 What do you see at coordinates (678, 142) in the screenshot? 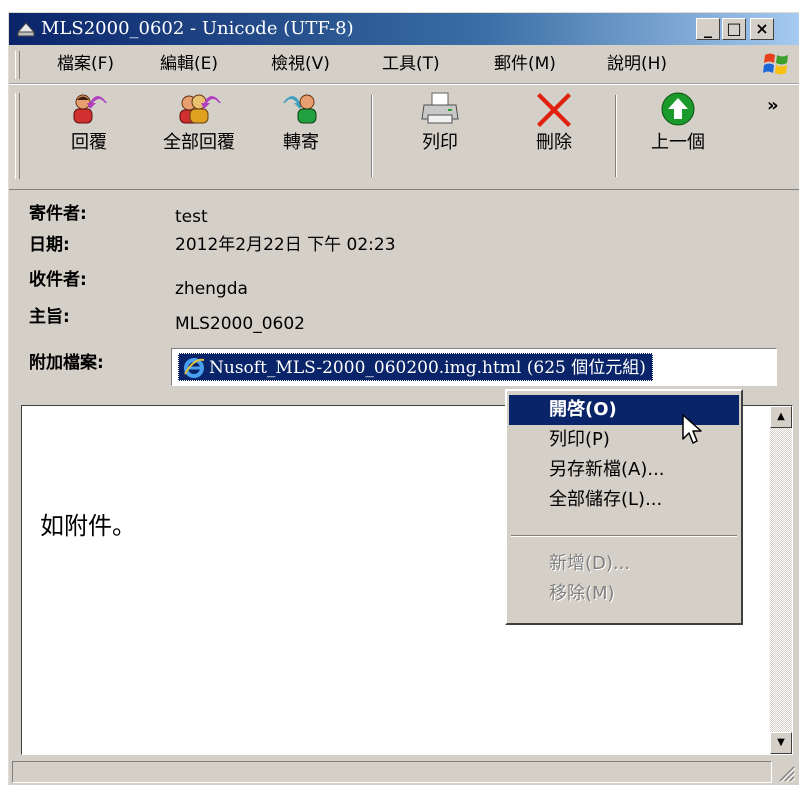
I see `previous-label: 上一個` at bounding box center [678, 142].